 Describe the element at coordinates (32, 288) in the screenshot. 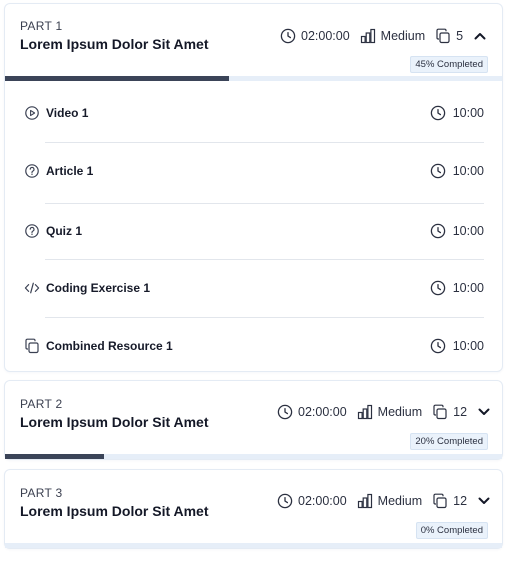

I see `code-icon` at that location.